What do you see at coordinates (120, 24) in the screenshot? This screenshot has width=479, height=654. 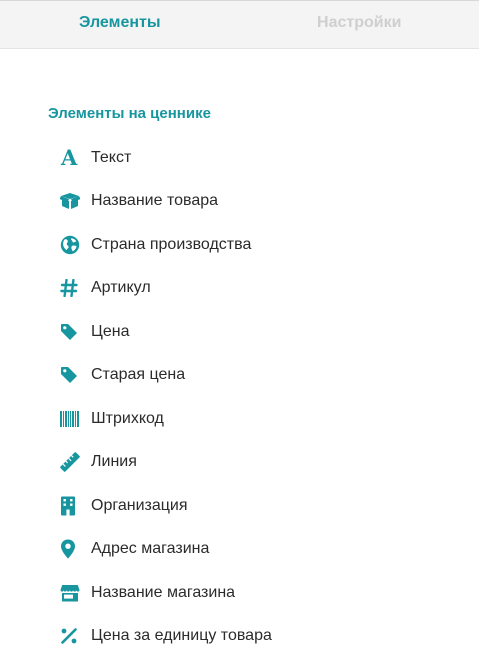 I see `tab-elements: Элементы` at bounding box center [120, 24].